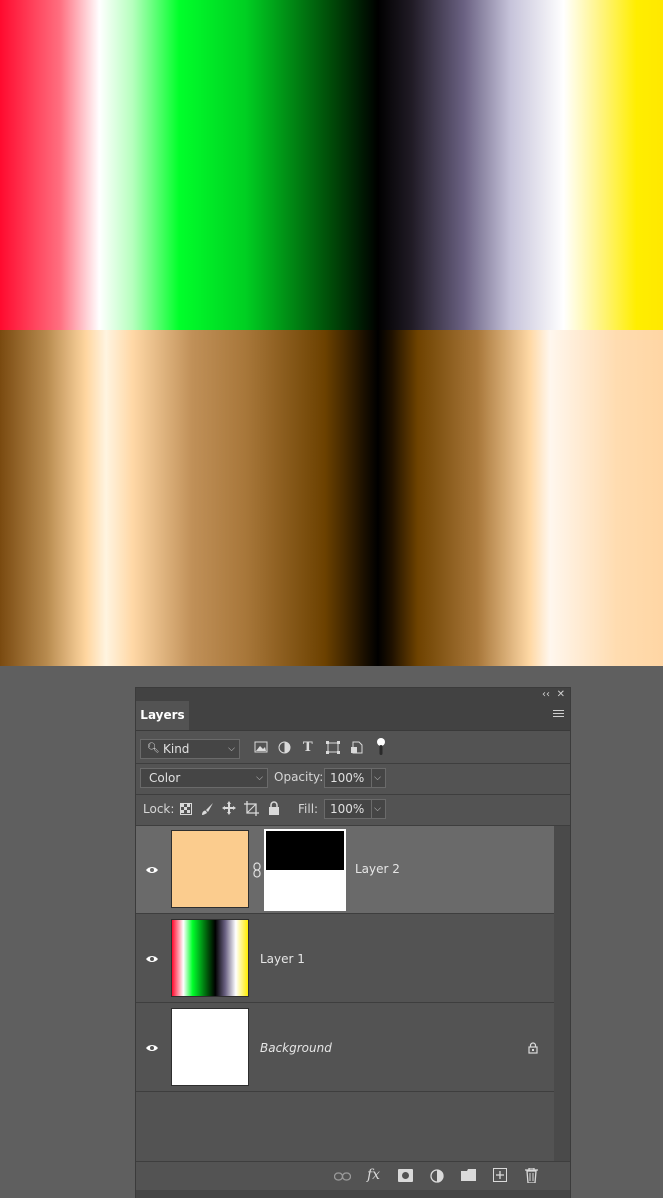 This screenshot has width=663, height=1198. Describe the element at coordinates (373, 1175) in the screenshot. I see `fx-icon: fx` at that location.